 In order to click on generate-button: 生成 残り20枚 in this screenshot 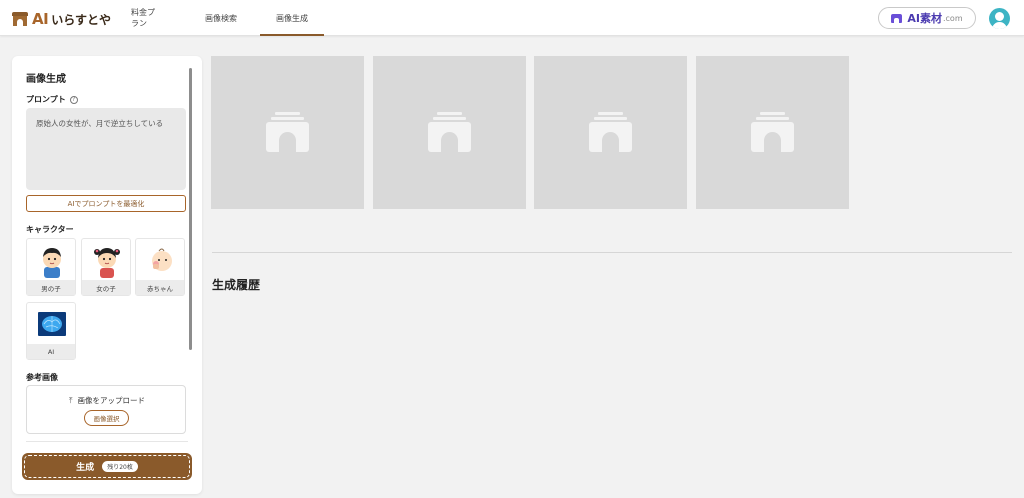, I will do `click(107, 466)`.